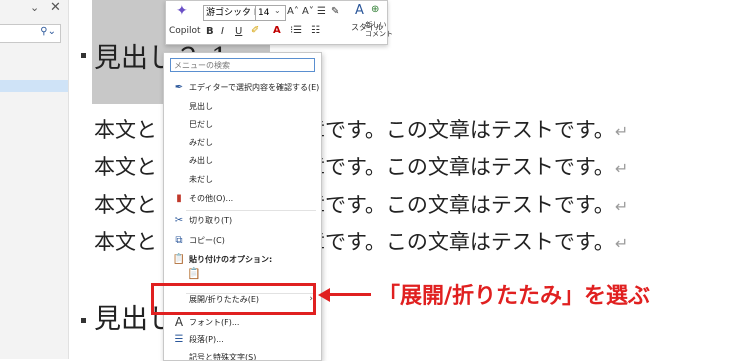  What do you see at coordinates (335, 12) in the screenshot?
I see `format-painter-icon: ✎` at bounding box center [335, 12].